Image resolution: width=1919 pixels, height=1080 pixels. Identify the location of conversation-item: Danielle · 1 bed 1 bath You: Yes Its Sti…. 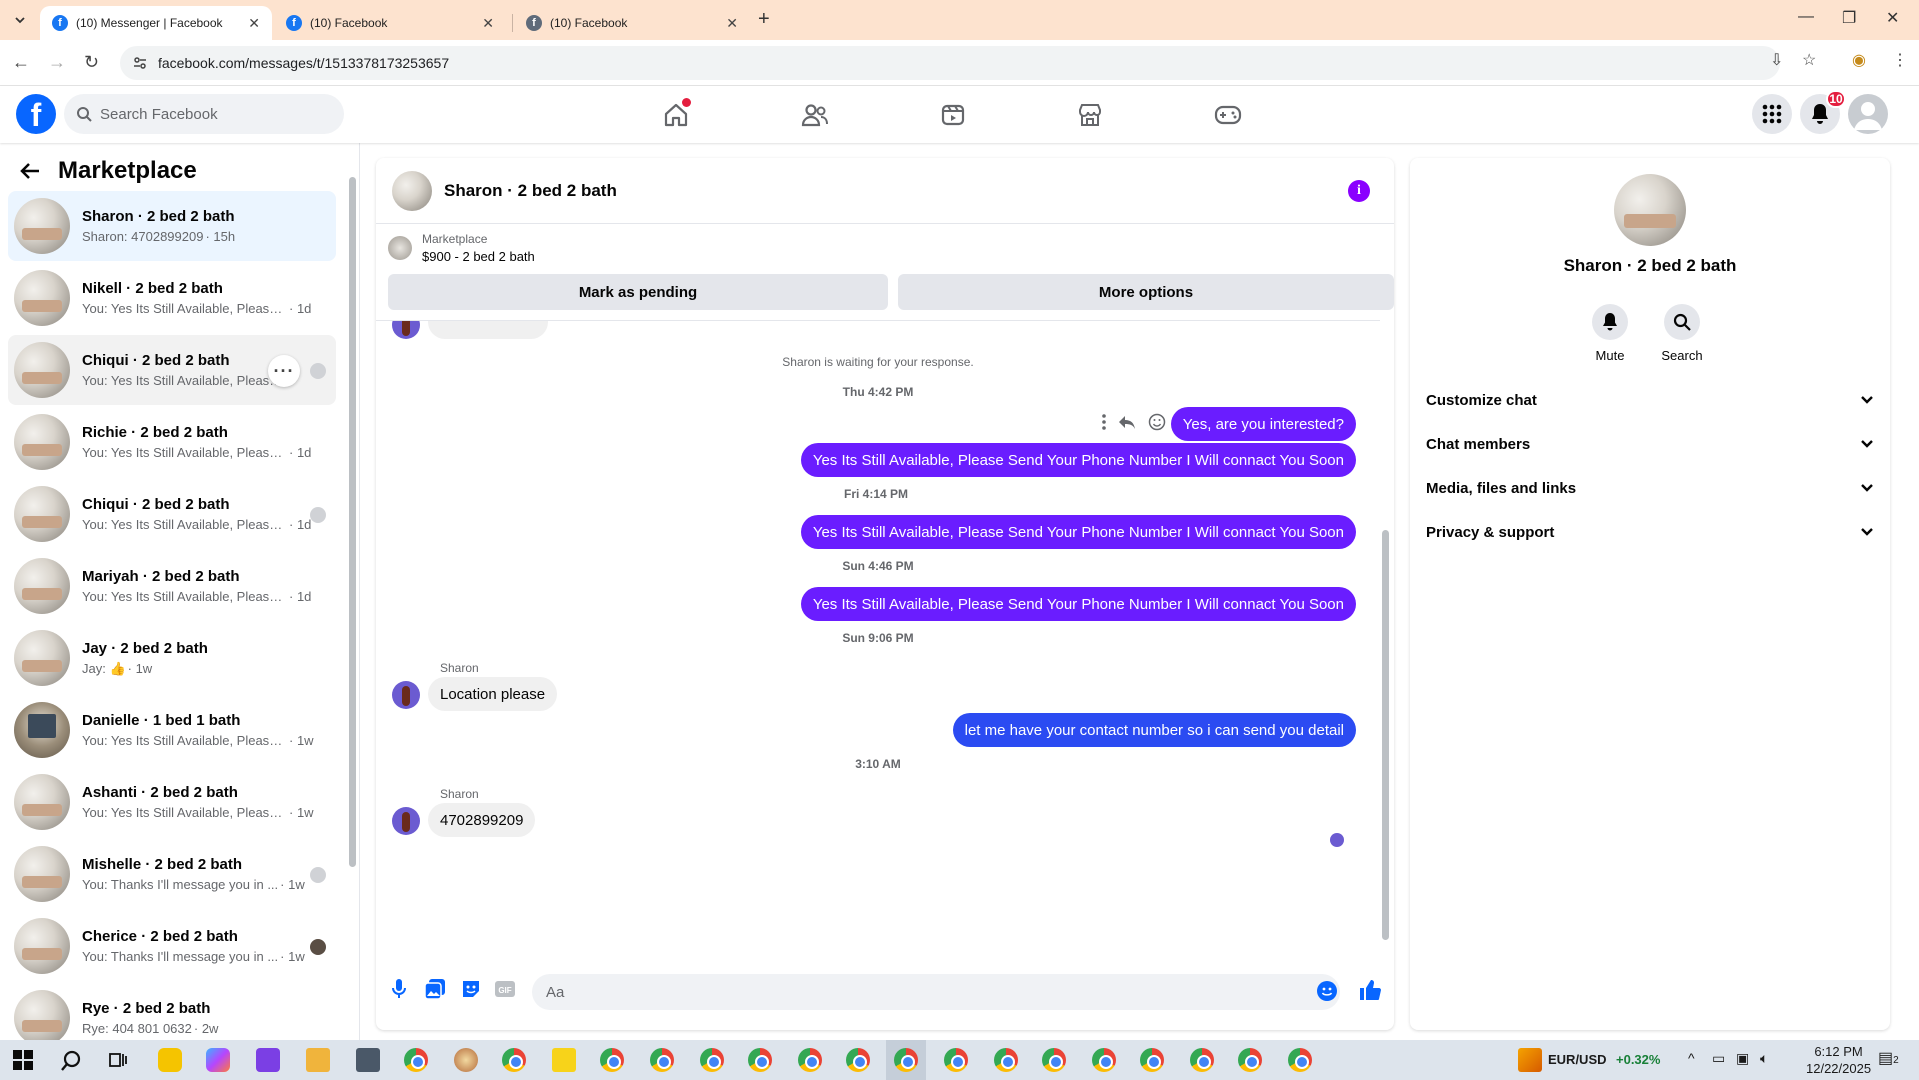
(172, 730).